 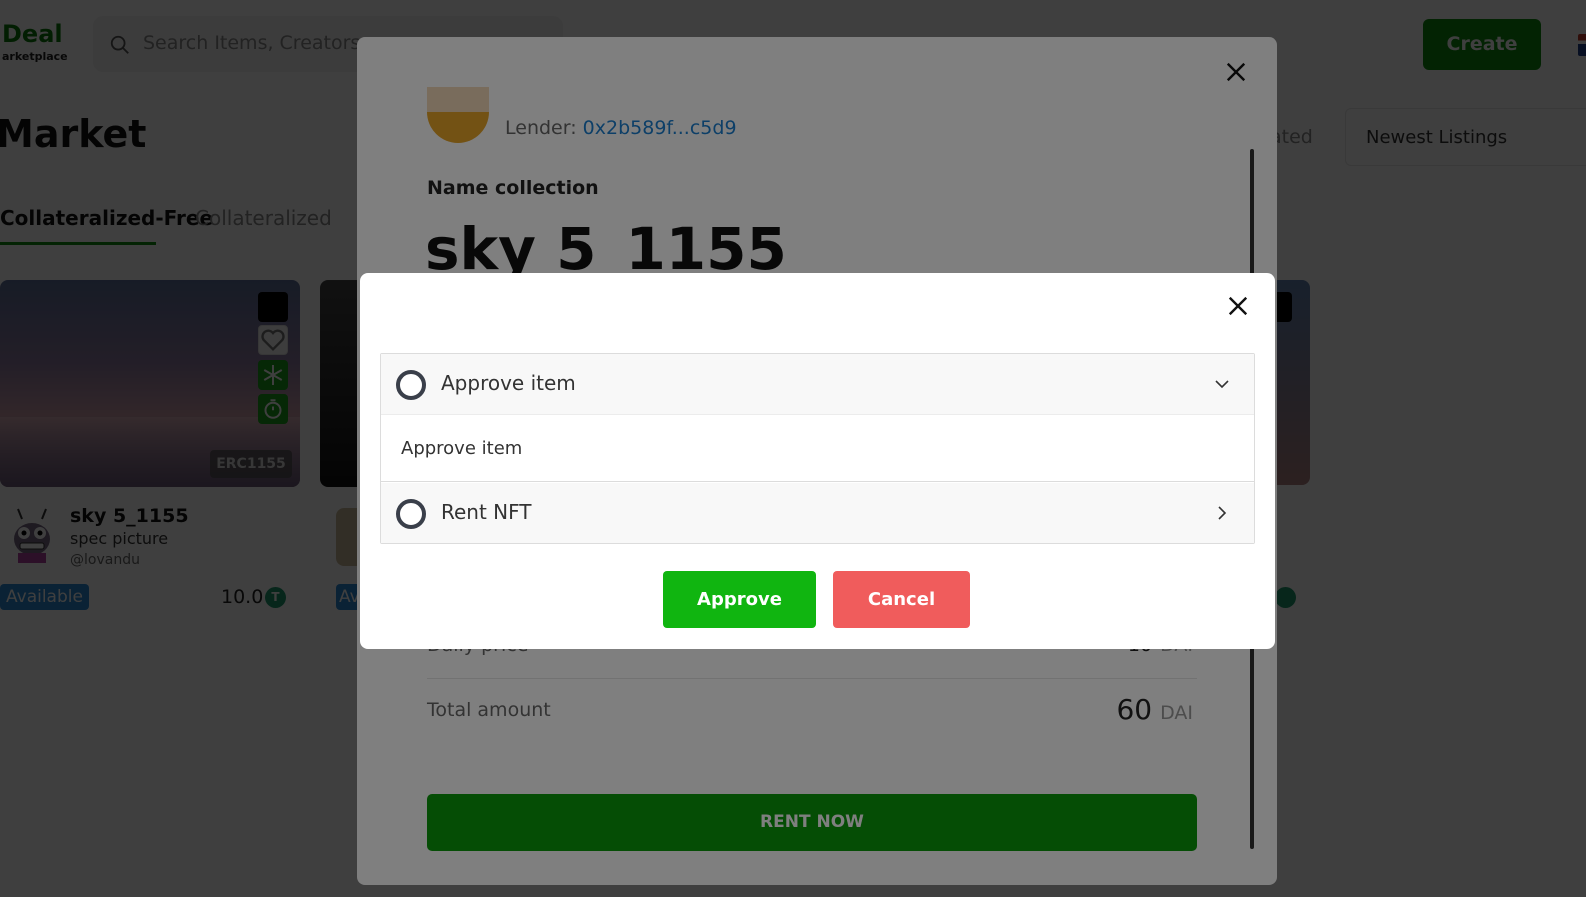 I want to click on step-rent-nft: Rent NFT, so click(x=817, y=513).